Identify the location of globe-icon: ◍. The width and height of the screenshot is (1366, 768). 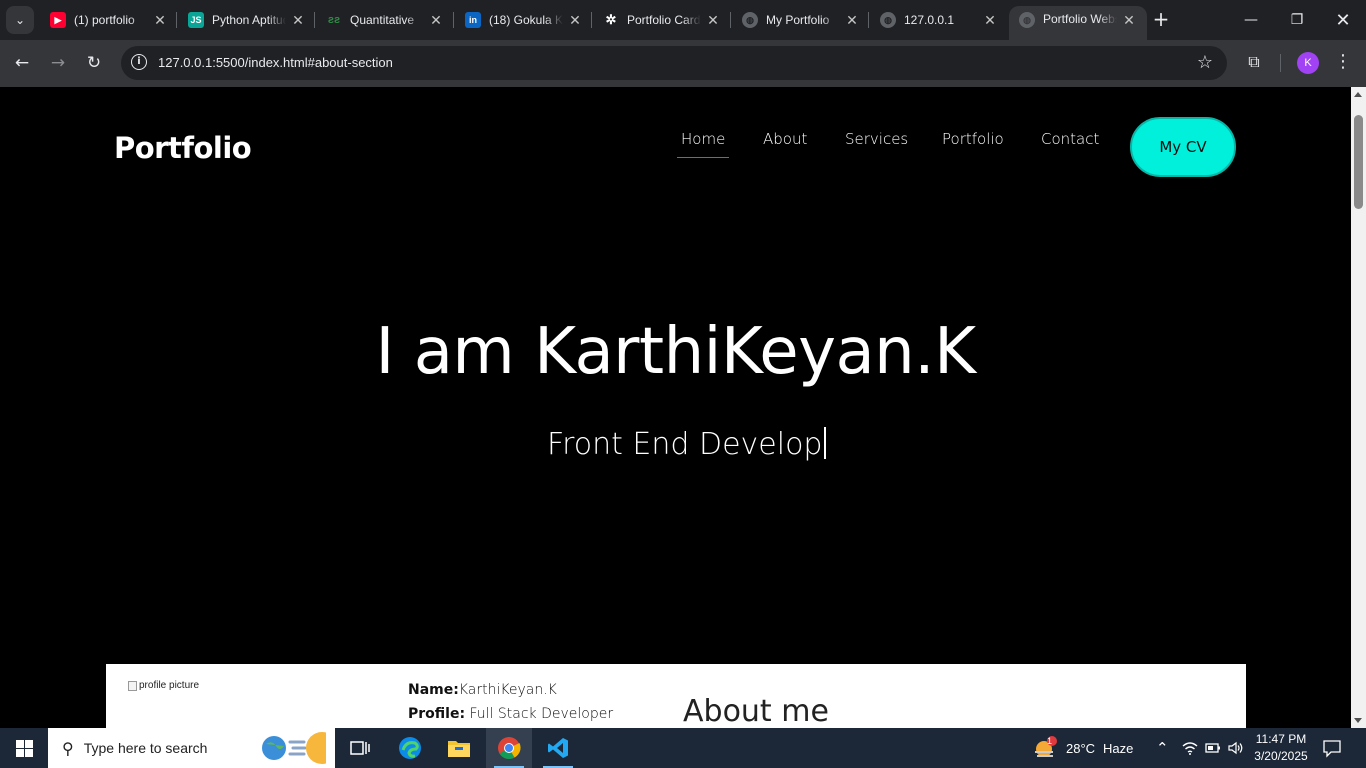
(1027, 20).